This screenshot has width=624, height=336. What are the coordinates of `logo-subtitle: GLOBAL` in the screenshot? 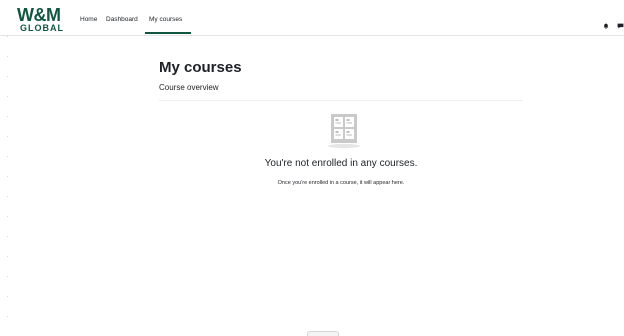 It's located at (42, 28).